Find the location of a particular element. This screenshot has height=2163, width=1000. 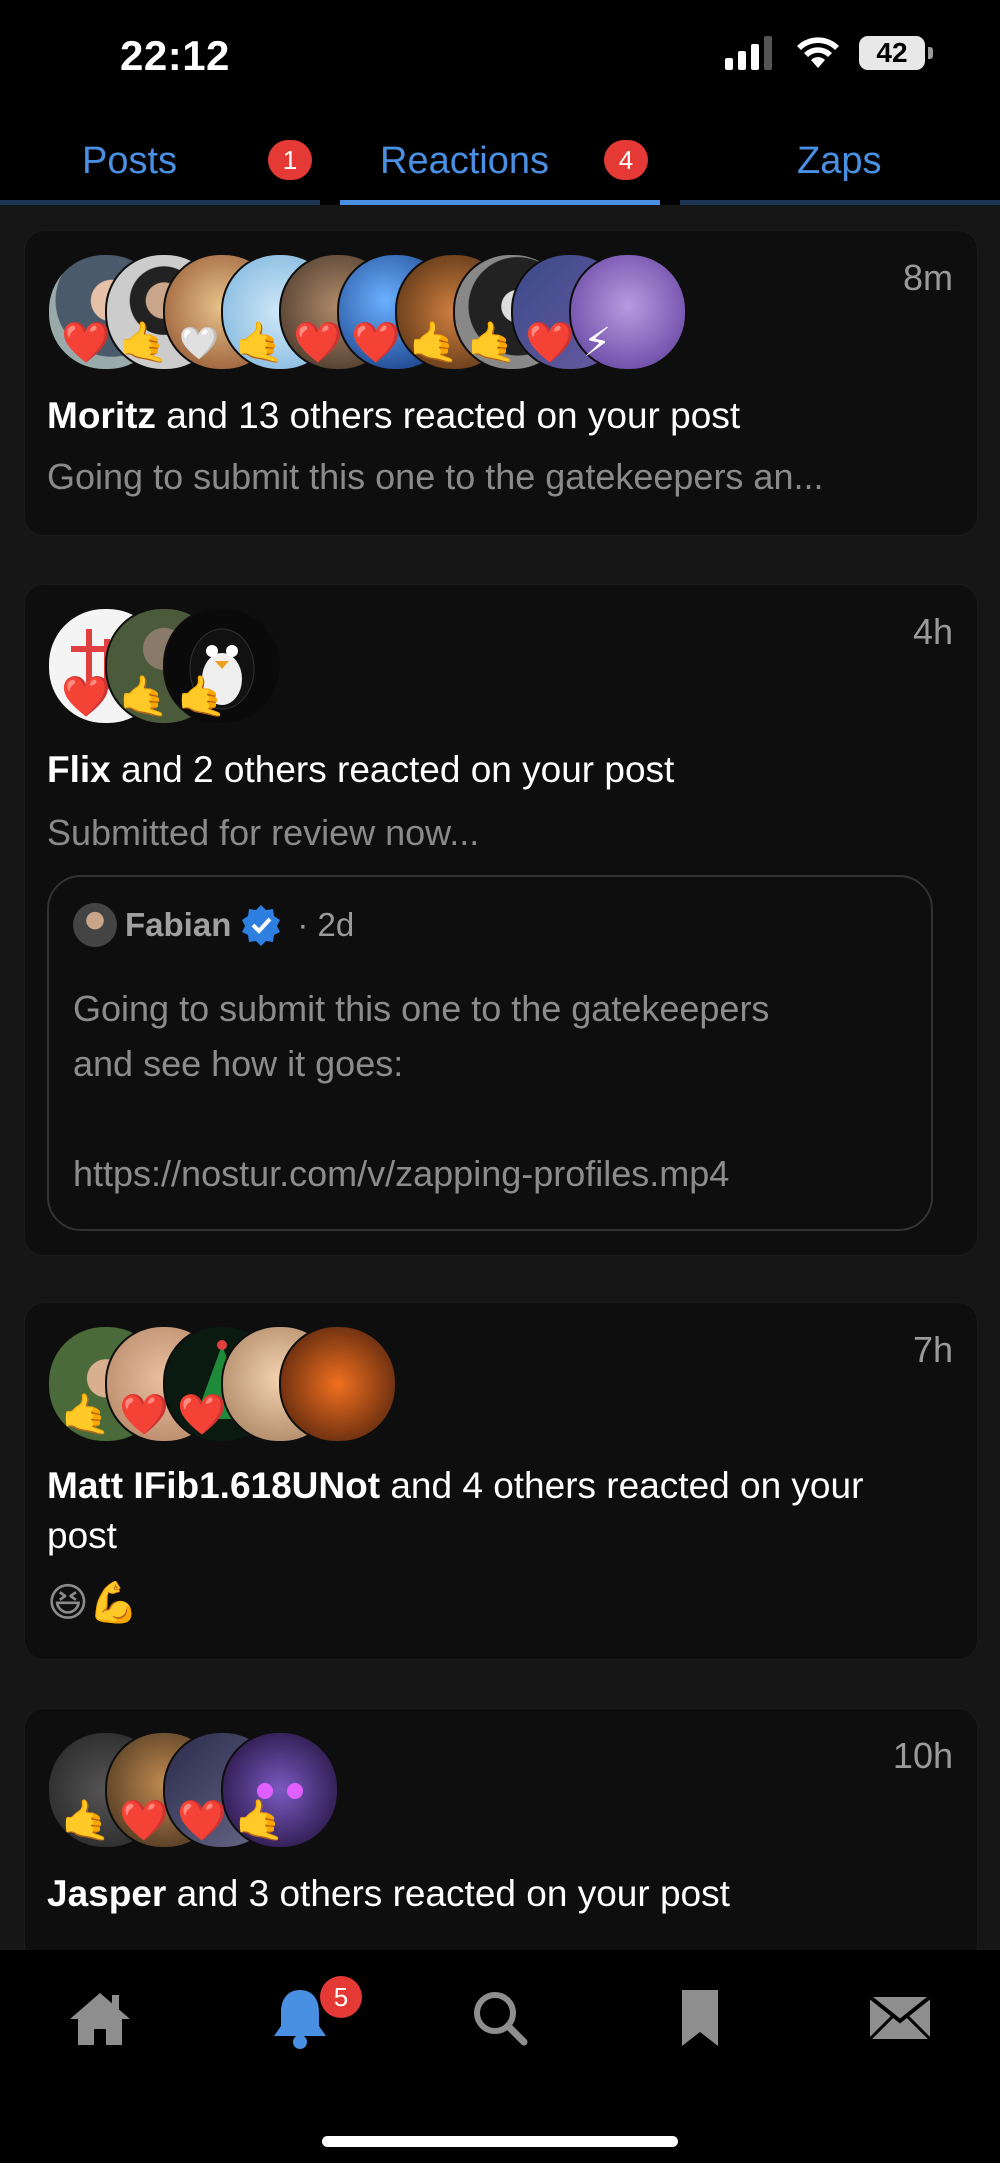

home-indicator is located at coordinates (500, 2141).